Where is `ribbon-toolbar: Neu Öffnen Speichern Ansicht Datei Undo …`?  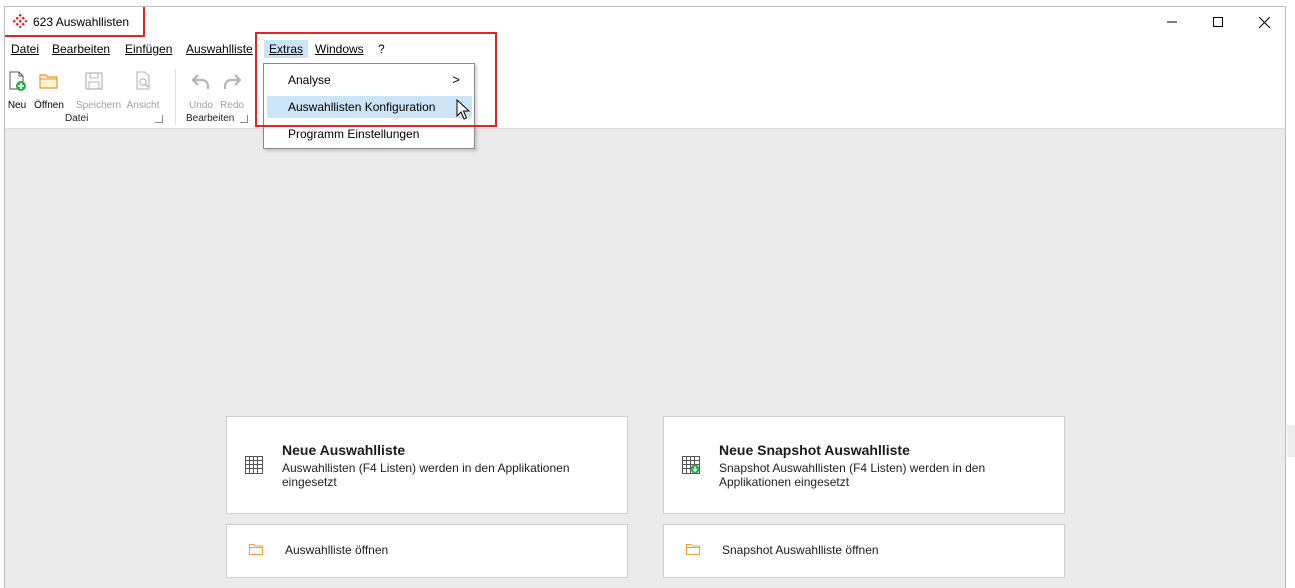 ribbon-toolbar: Neu Öffnen Speichern Ansicht Datei Undo … is located at coordinates (645, 96).